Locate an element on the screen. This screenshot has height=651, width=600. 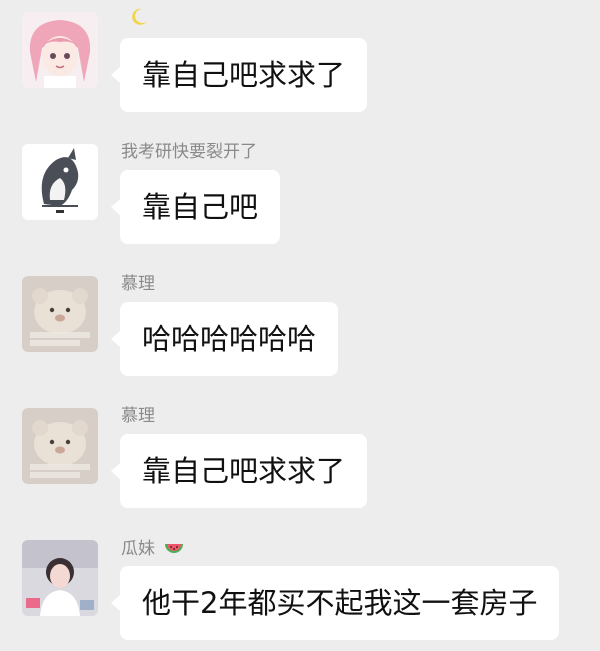
message-bubble: 他干2年都买不起我这一套房子 is located at coordinates (335, 603).